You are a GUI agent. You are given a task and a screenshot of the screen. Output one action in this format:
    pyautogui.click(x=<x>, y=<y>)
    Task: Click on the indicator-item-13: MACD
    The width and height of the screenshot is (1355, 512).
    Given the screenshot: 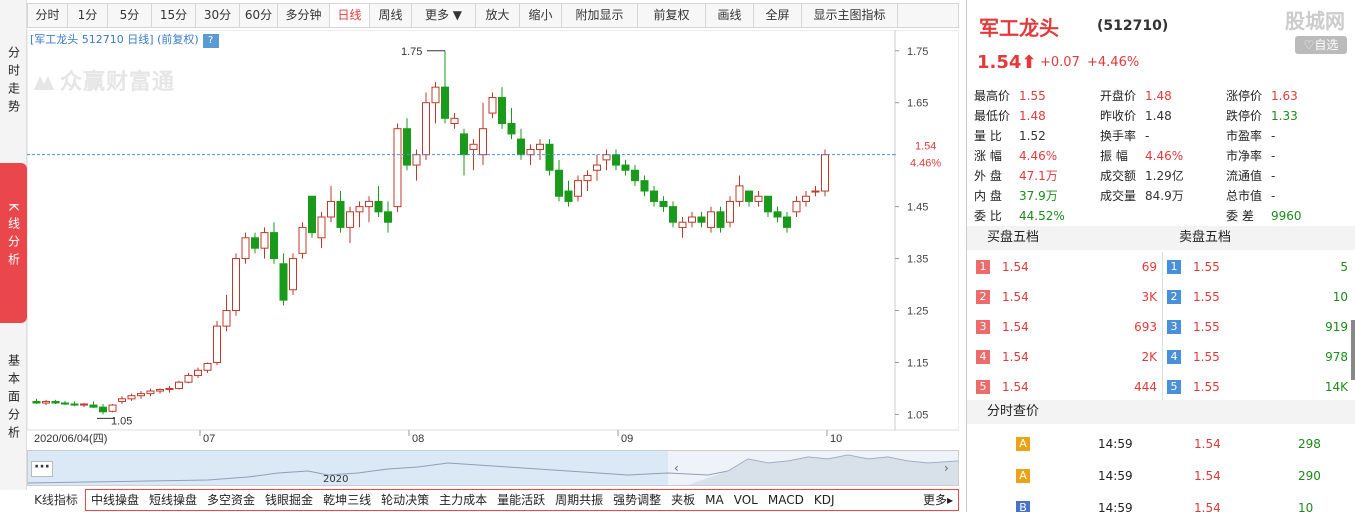 What is the action you would take?
    pyautogui.click(x=786, y=500)
    